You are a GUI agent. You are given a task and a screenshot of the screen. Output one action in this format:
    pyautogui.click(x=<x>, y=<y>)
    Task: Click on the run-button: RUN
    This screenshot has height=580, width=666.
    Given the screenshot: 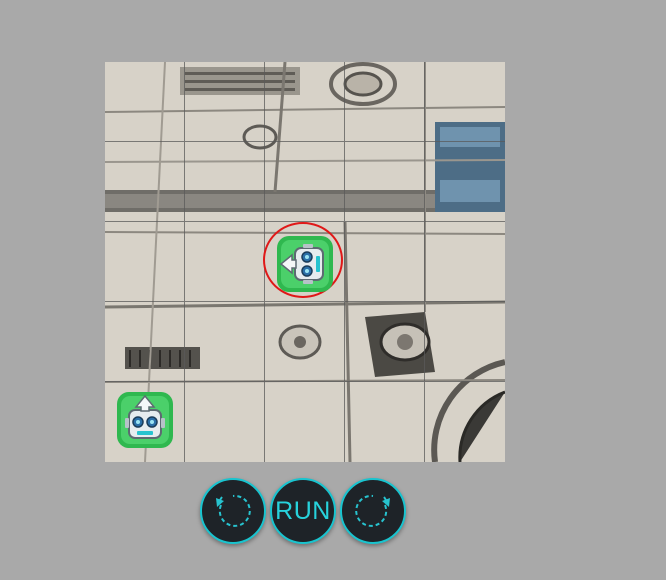 What is the action you would take?
    pyautogui.click(x=303, y=511)
    